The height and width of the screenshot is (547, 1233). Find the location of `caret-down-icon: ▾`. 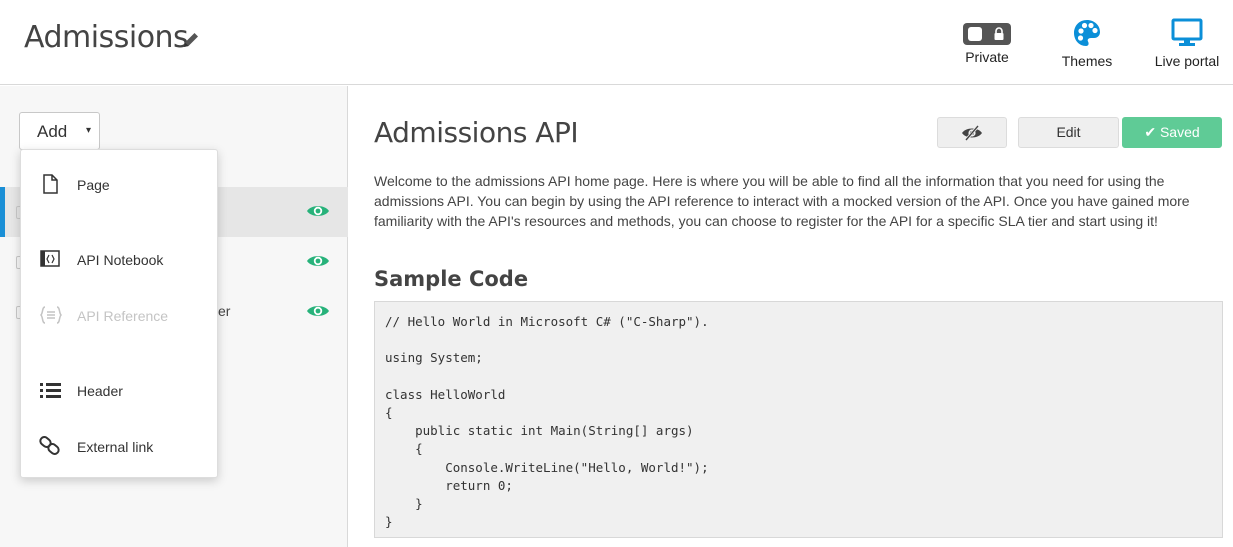

caret-down-icon: ▾ is located at coordinates (88, 130).